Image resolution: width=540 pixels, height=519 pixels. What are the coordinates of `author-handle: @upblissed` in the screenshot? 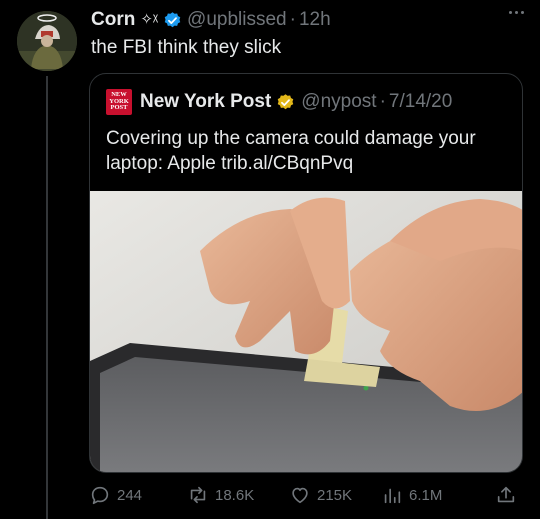 It's located at (237, 20).